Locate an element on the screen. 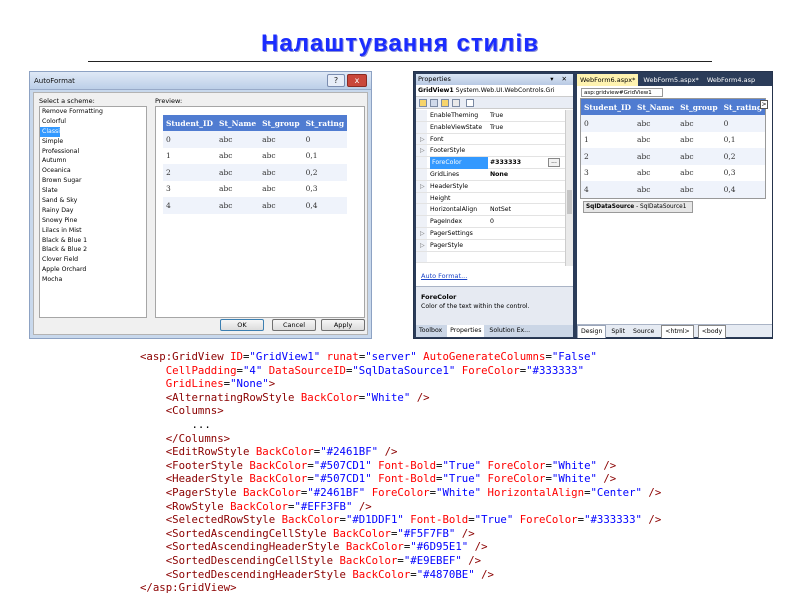  ok-button: OK is located at coordinates (242, 325).